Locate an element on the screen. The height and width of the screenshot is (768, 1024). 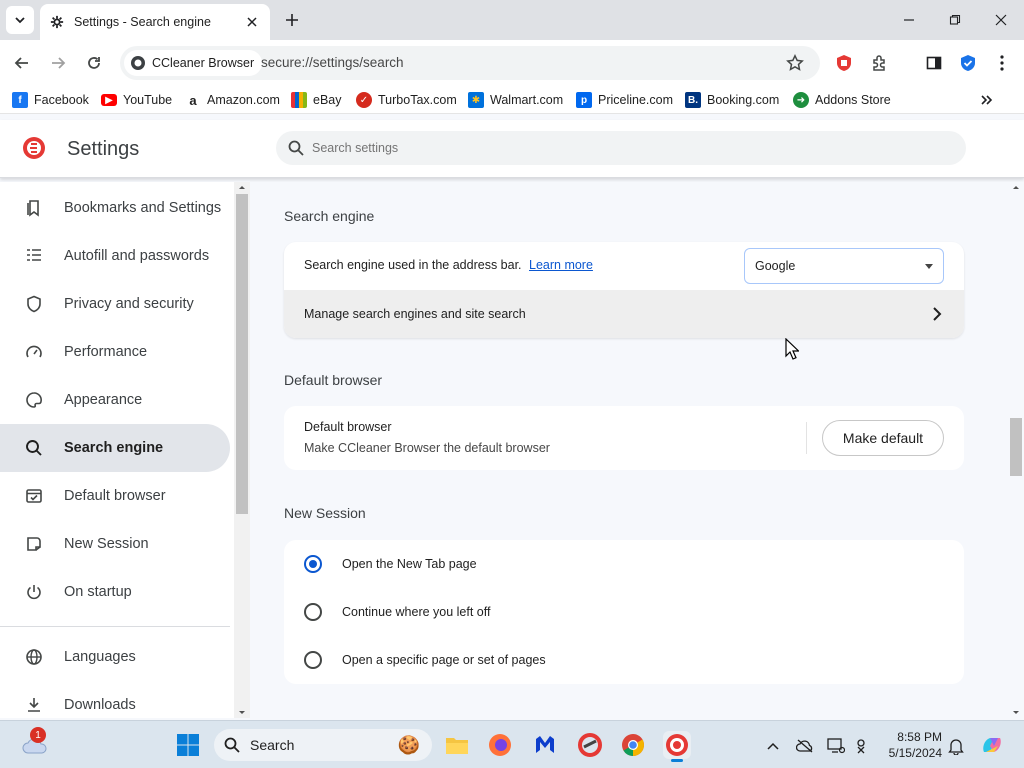
settings-search-box is located at coordinates (621, 148).